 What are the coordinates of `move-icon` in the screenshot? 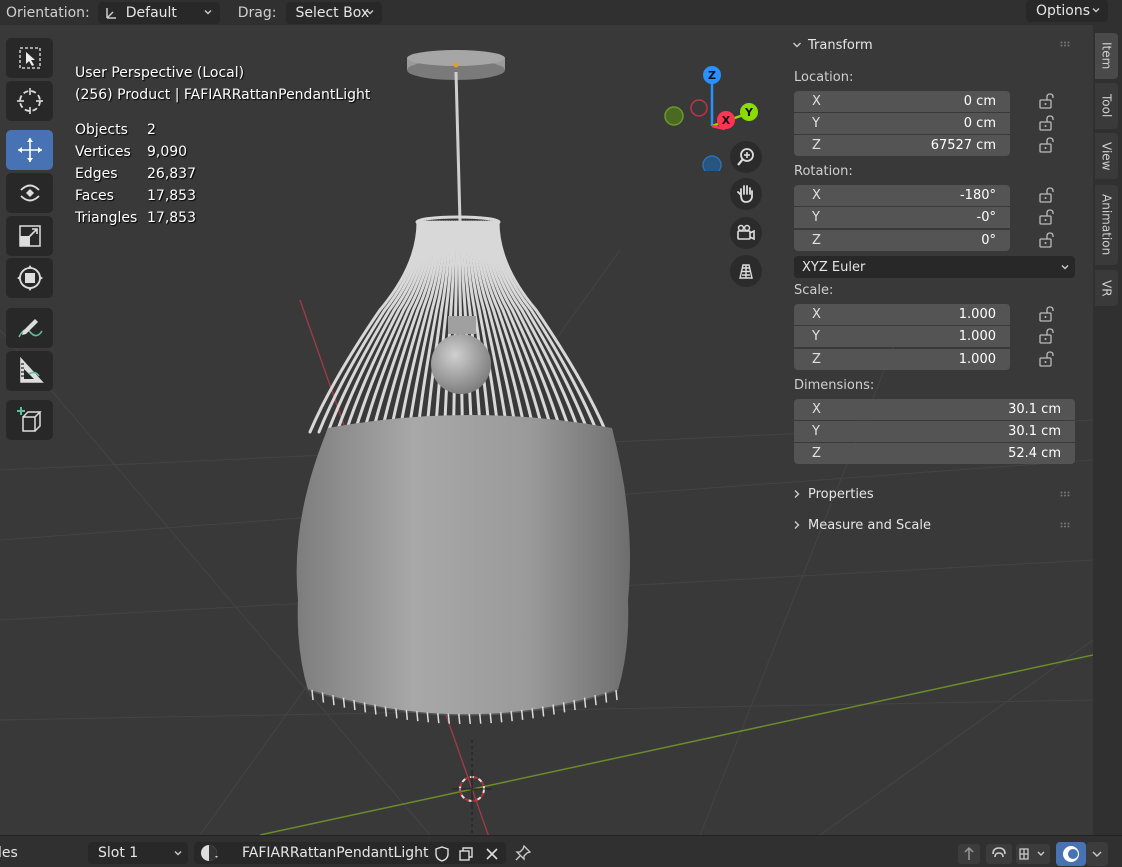 It's located at (29, 150).